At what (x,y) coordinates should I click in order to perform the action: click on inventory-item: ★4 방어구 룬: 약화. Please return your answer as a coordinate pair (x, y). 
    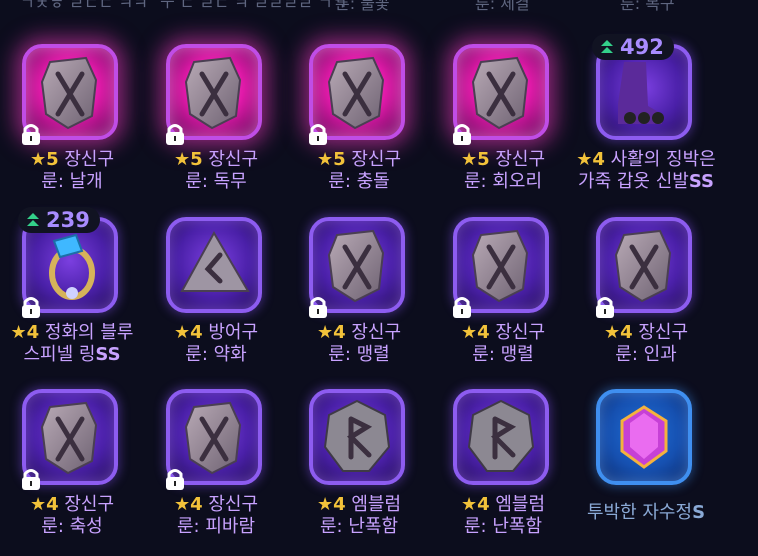
    Looking at the image, I should click on (216, 298).